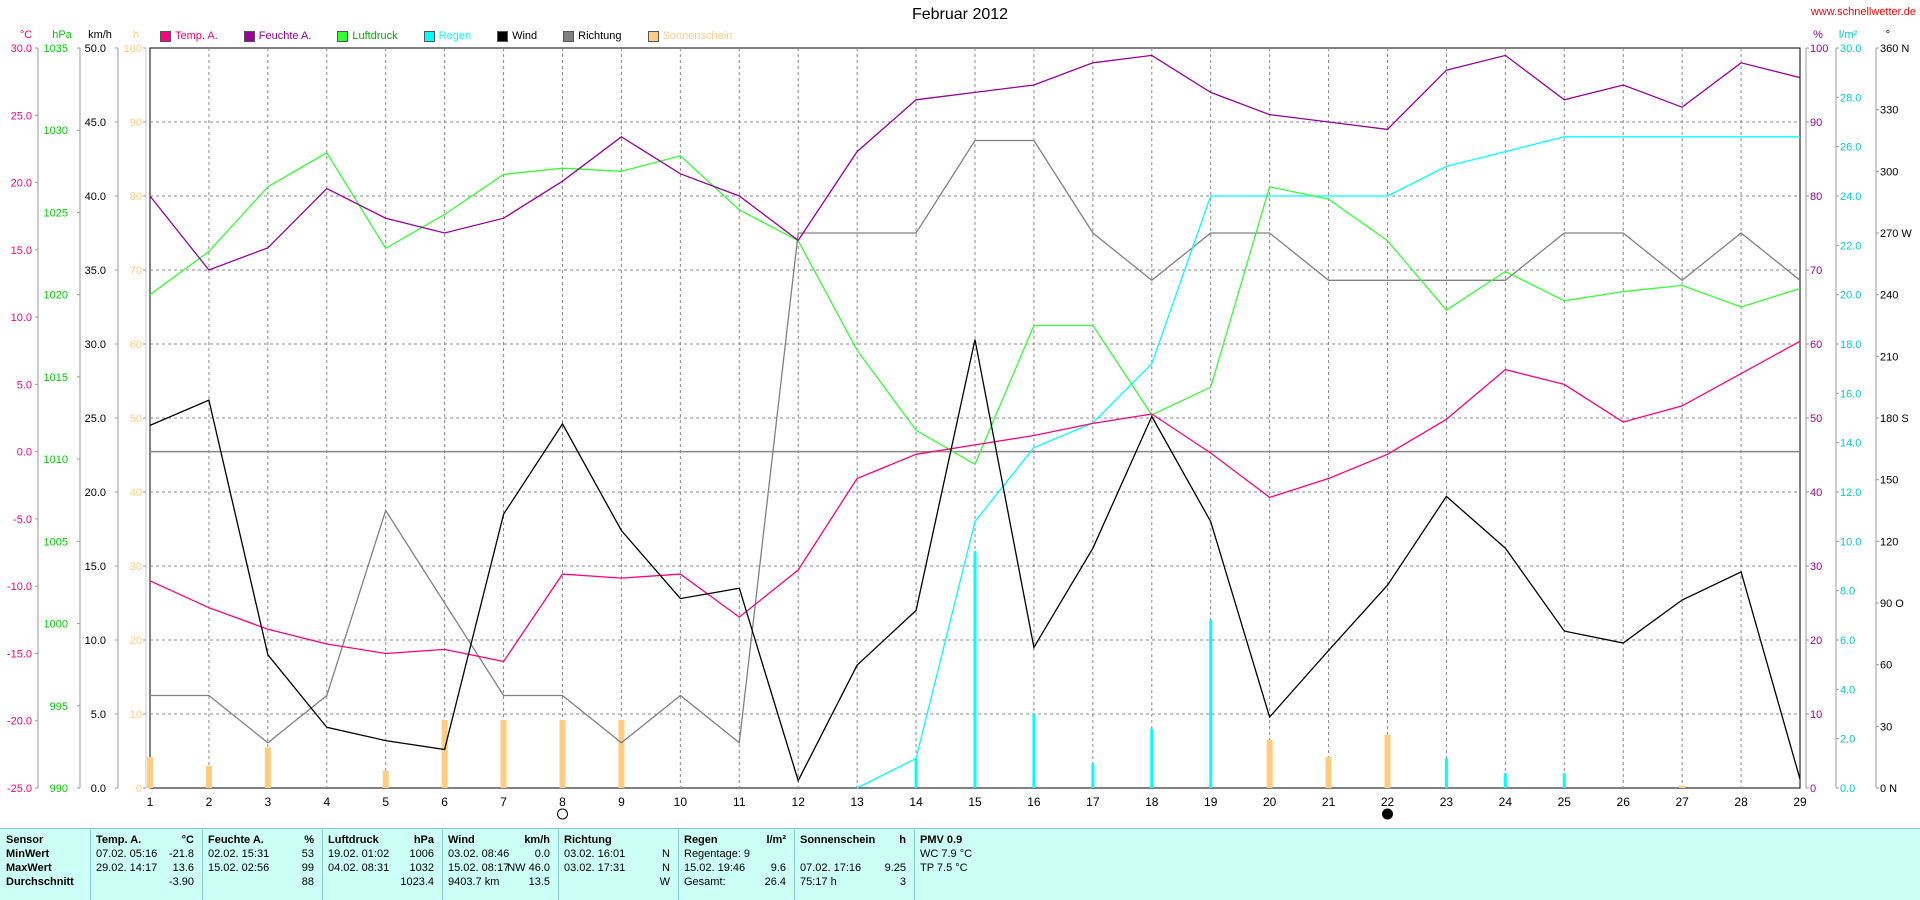 Image resolution: width=1920 pixels, height=900 pixels. I want to click on legend-item: Richtung, so click(592, 36).